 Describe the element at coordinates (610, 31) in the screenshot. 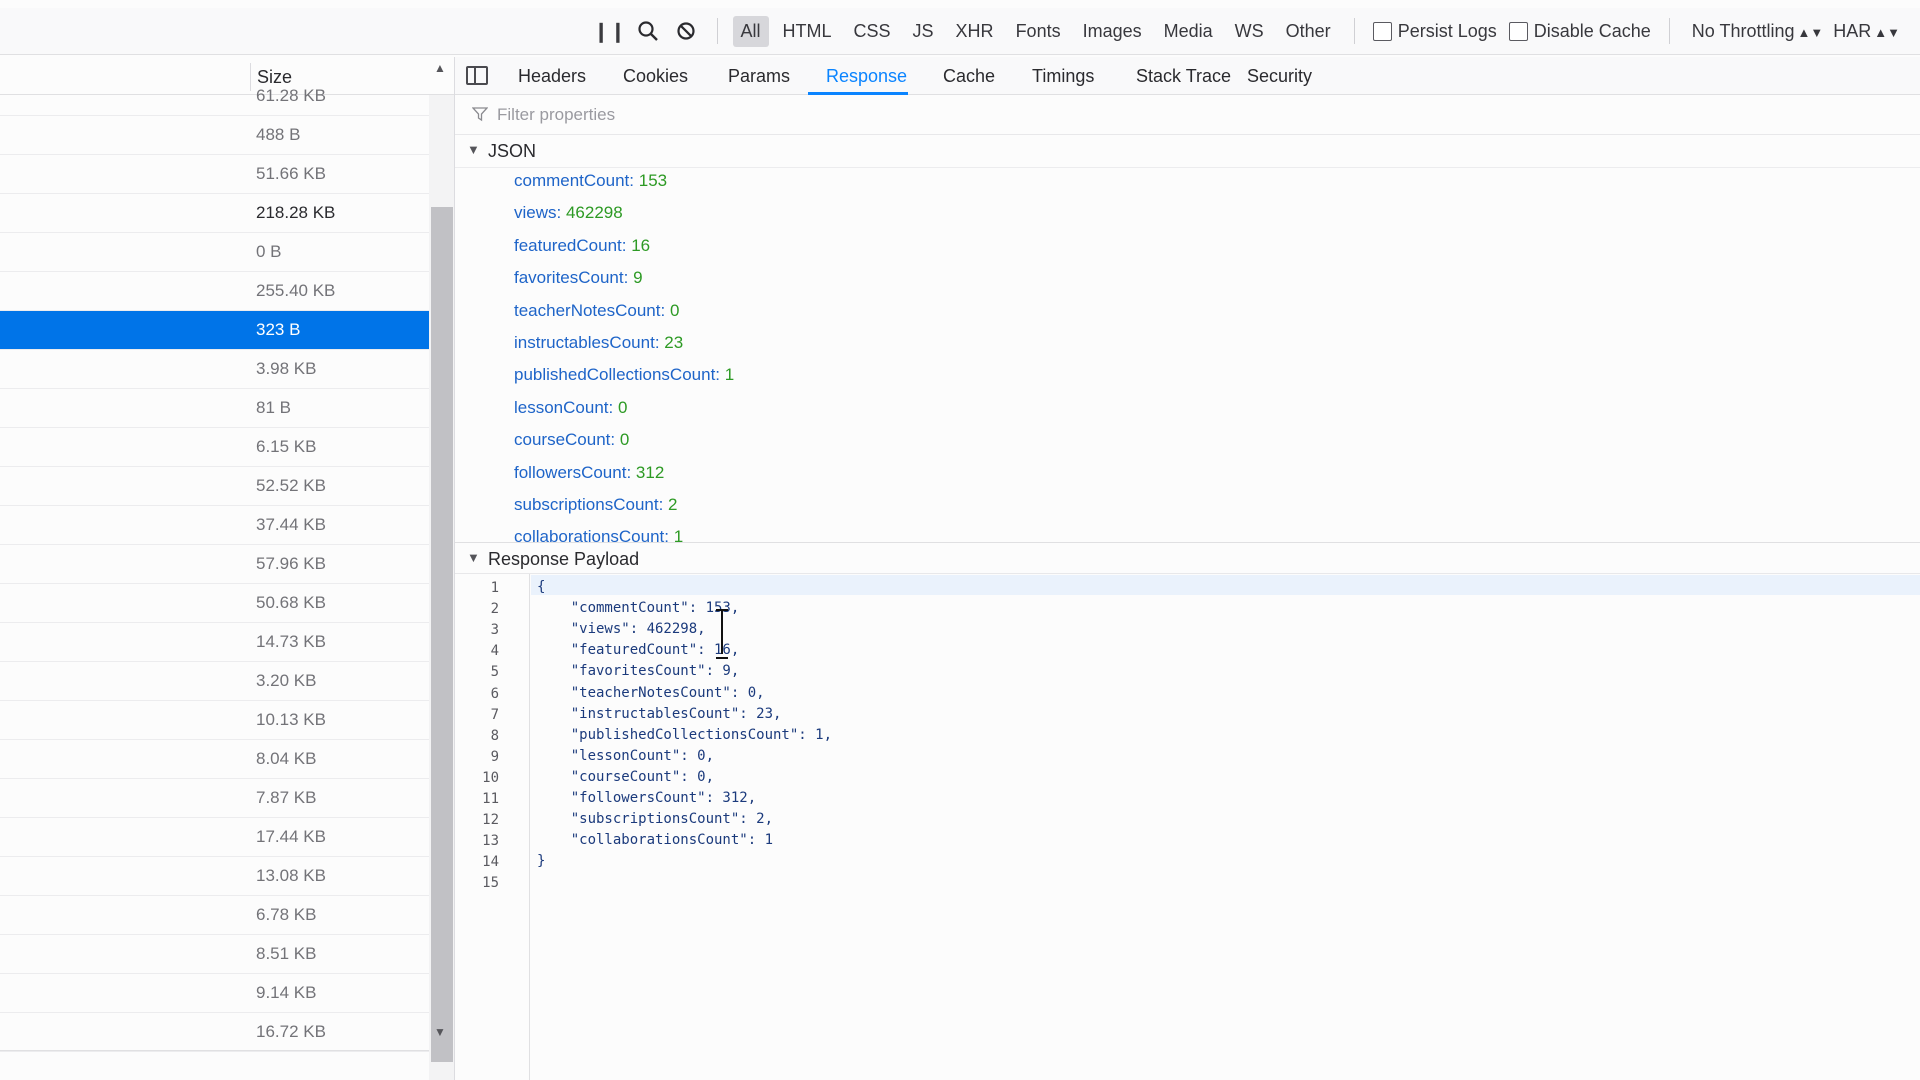

I see `pause-icon: ❙❙` at that location.